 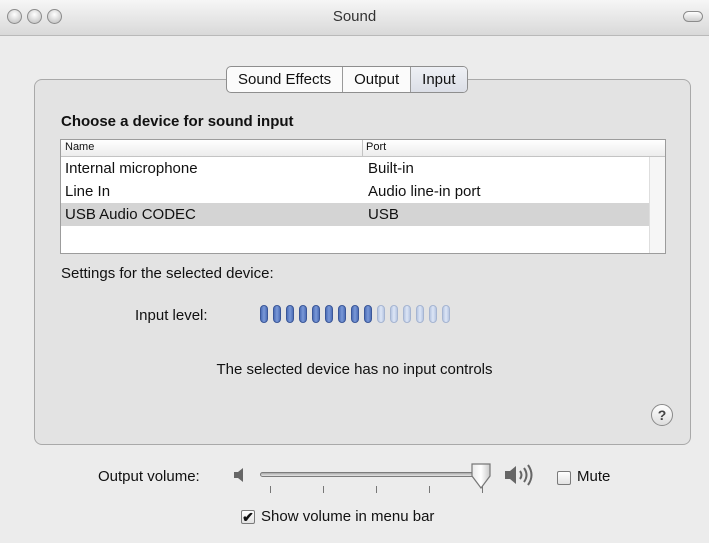 I want to click on speaker-low-icon, so click(x=241, y=477).